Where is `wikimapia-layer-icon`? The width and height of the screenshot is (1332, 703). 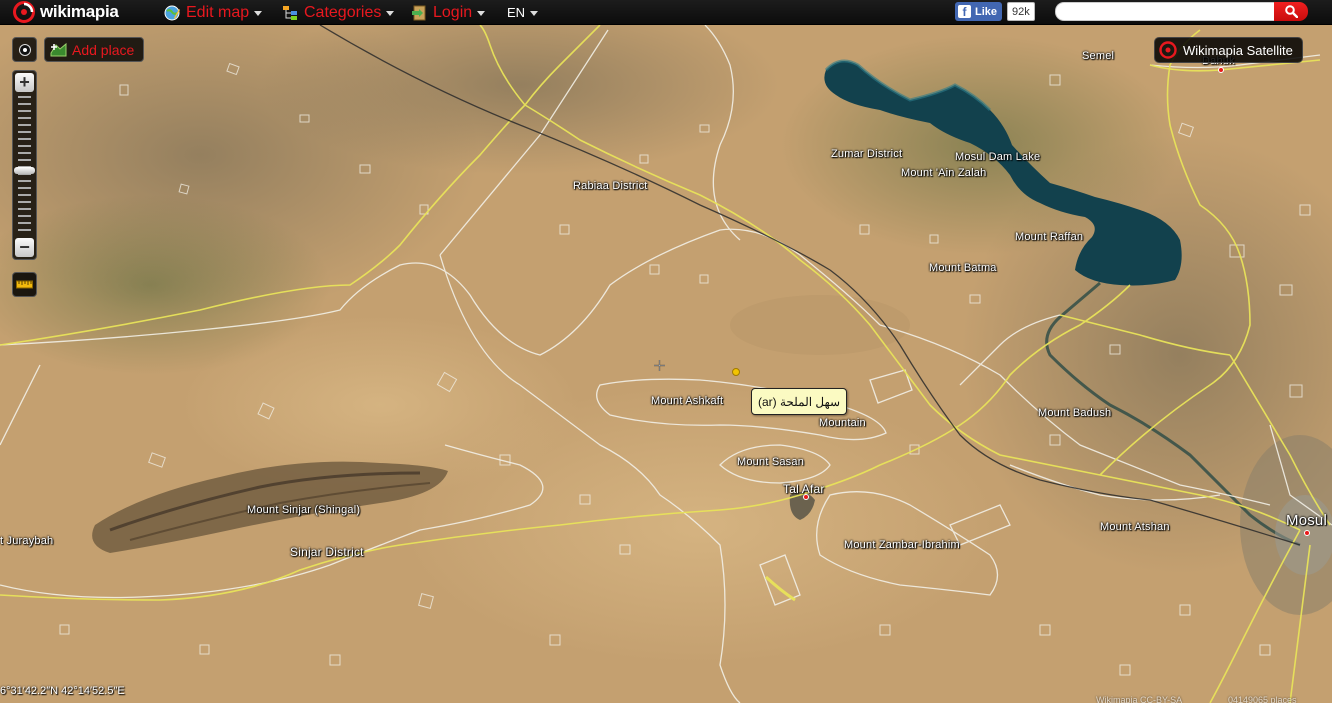
wikimapia-layer-icon is located at coordinates (1168, 50).